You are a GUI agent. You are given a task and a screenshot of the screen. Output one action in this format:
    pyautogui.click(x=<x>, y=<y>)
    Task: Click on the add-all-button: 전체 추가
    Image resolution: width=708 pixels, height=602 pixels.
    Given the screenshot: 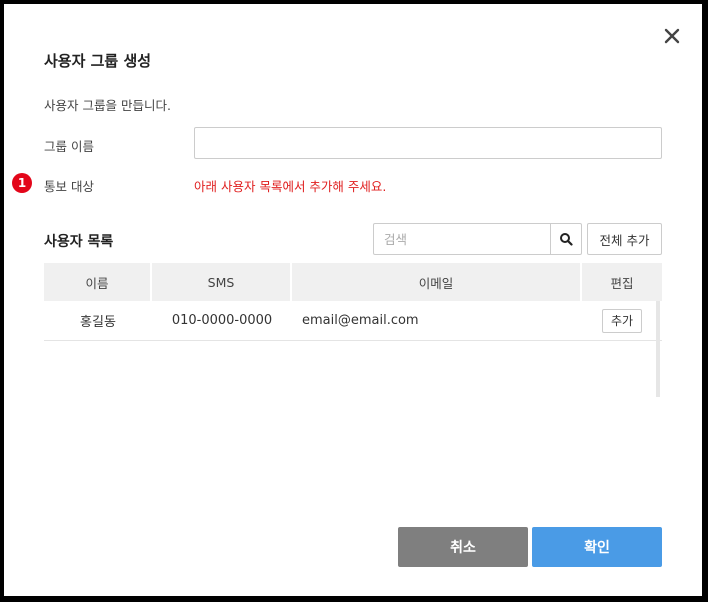 What is the action you would take?
    pyautogui.click(x=624, y=239)
    